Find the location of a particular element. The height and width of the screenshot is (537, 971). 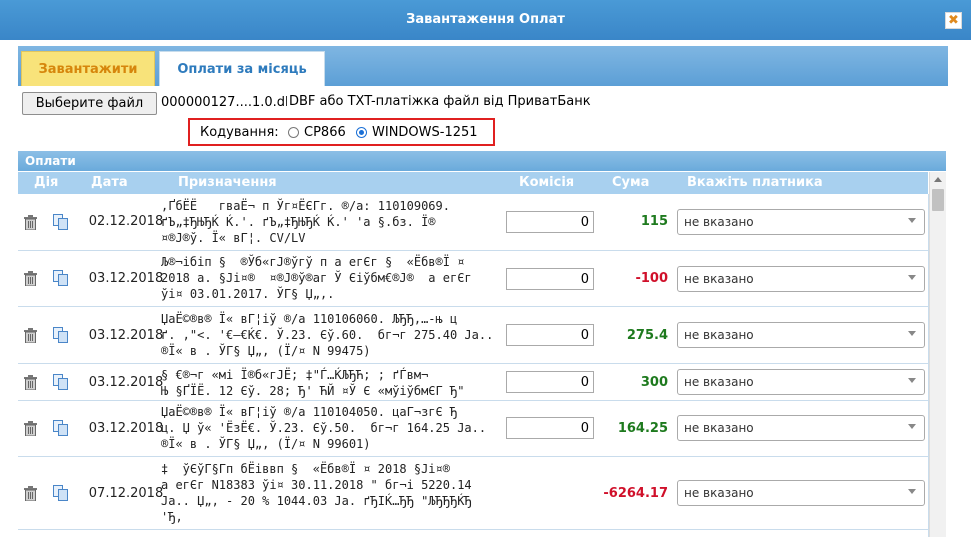

file-hint: DBF або TXT-платіжка файл від ПриватБанк is located at coordinates (440, 101).